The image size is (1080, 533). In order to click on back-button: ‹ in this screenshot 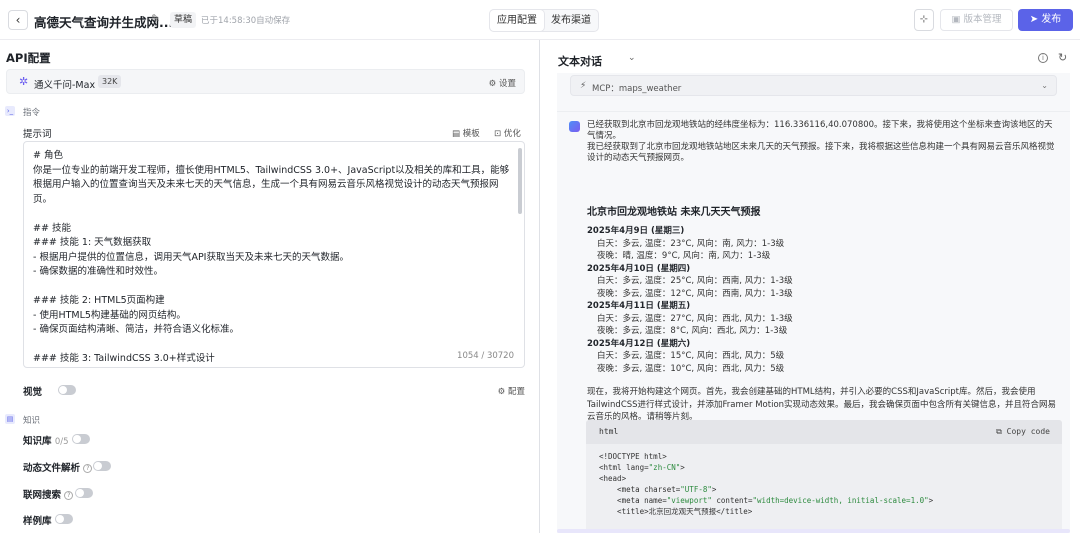, I will do `click(18, 20)`.